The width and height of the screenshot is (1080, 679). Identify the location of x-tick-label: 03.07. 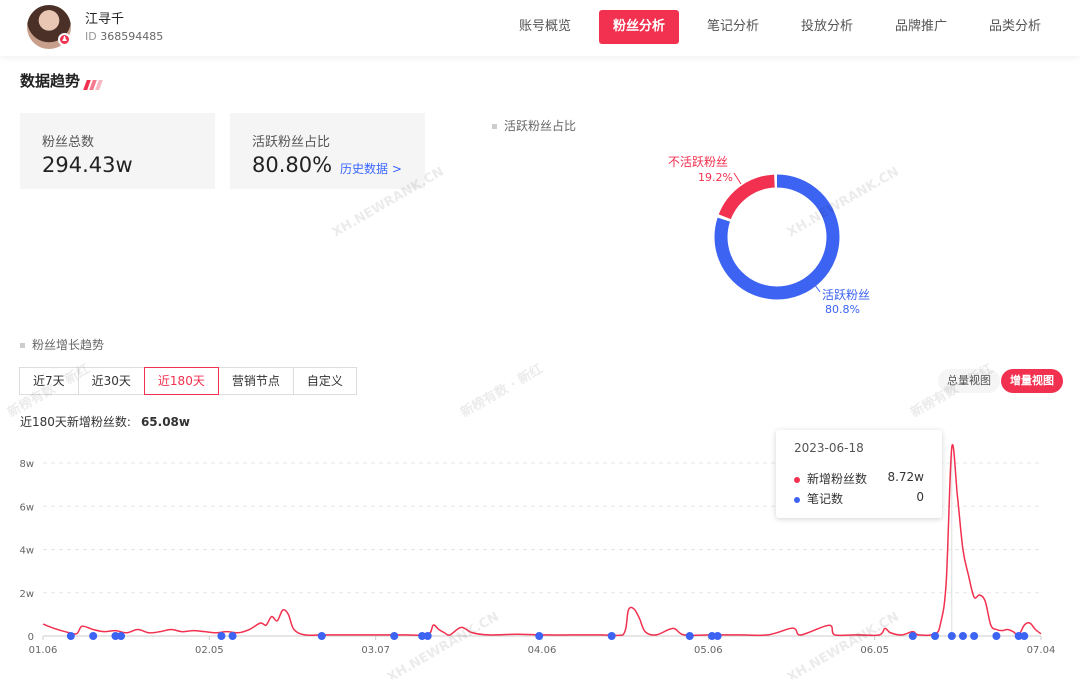
(375, 650).